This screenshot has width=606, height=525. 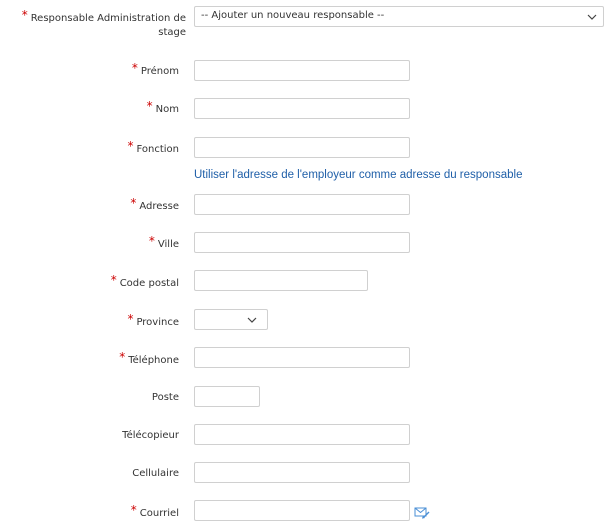 What do you see at coordinates (302, 108) in the screenshot?
I see `nom-input` at bounding box center [302, 108].